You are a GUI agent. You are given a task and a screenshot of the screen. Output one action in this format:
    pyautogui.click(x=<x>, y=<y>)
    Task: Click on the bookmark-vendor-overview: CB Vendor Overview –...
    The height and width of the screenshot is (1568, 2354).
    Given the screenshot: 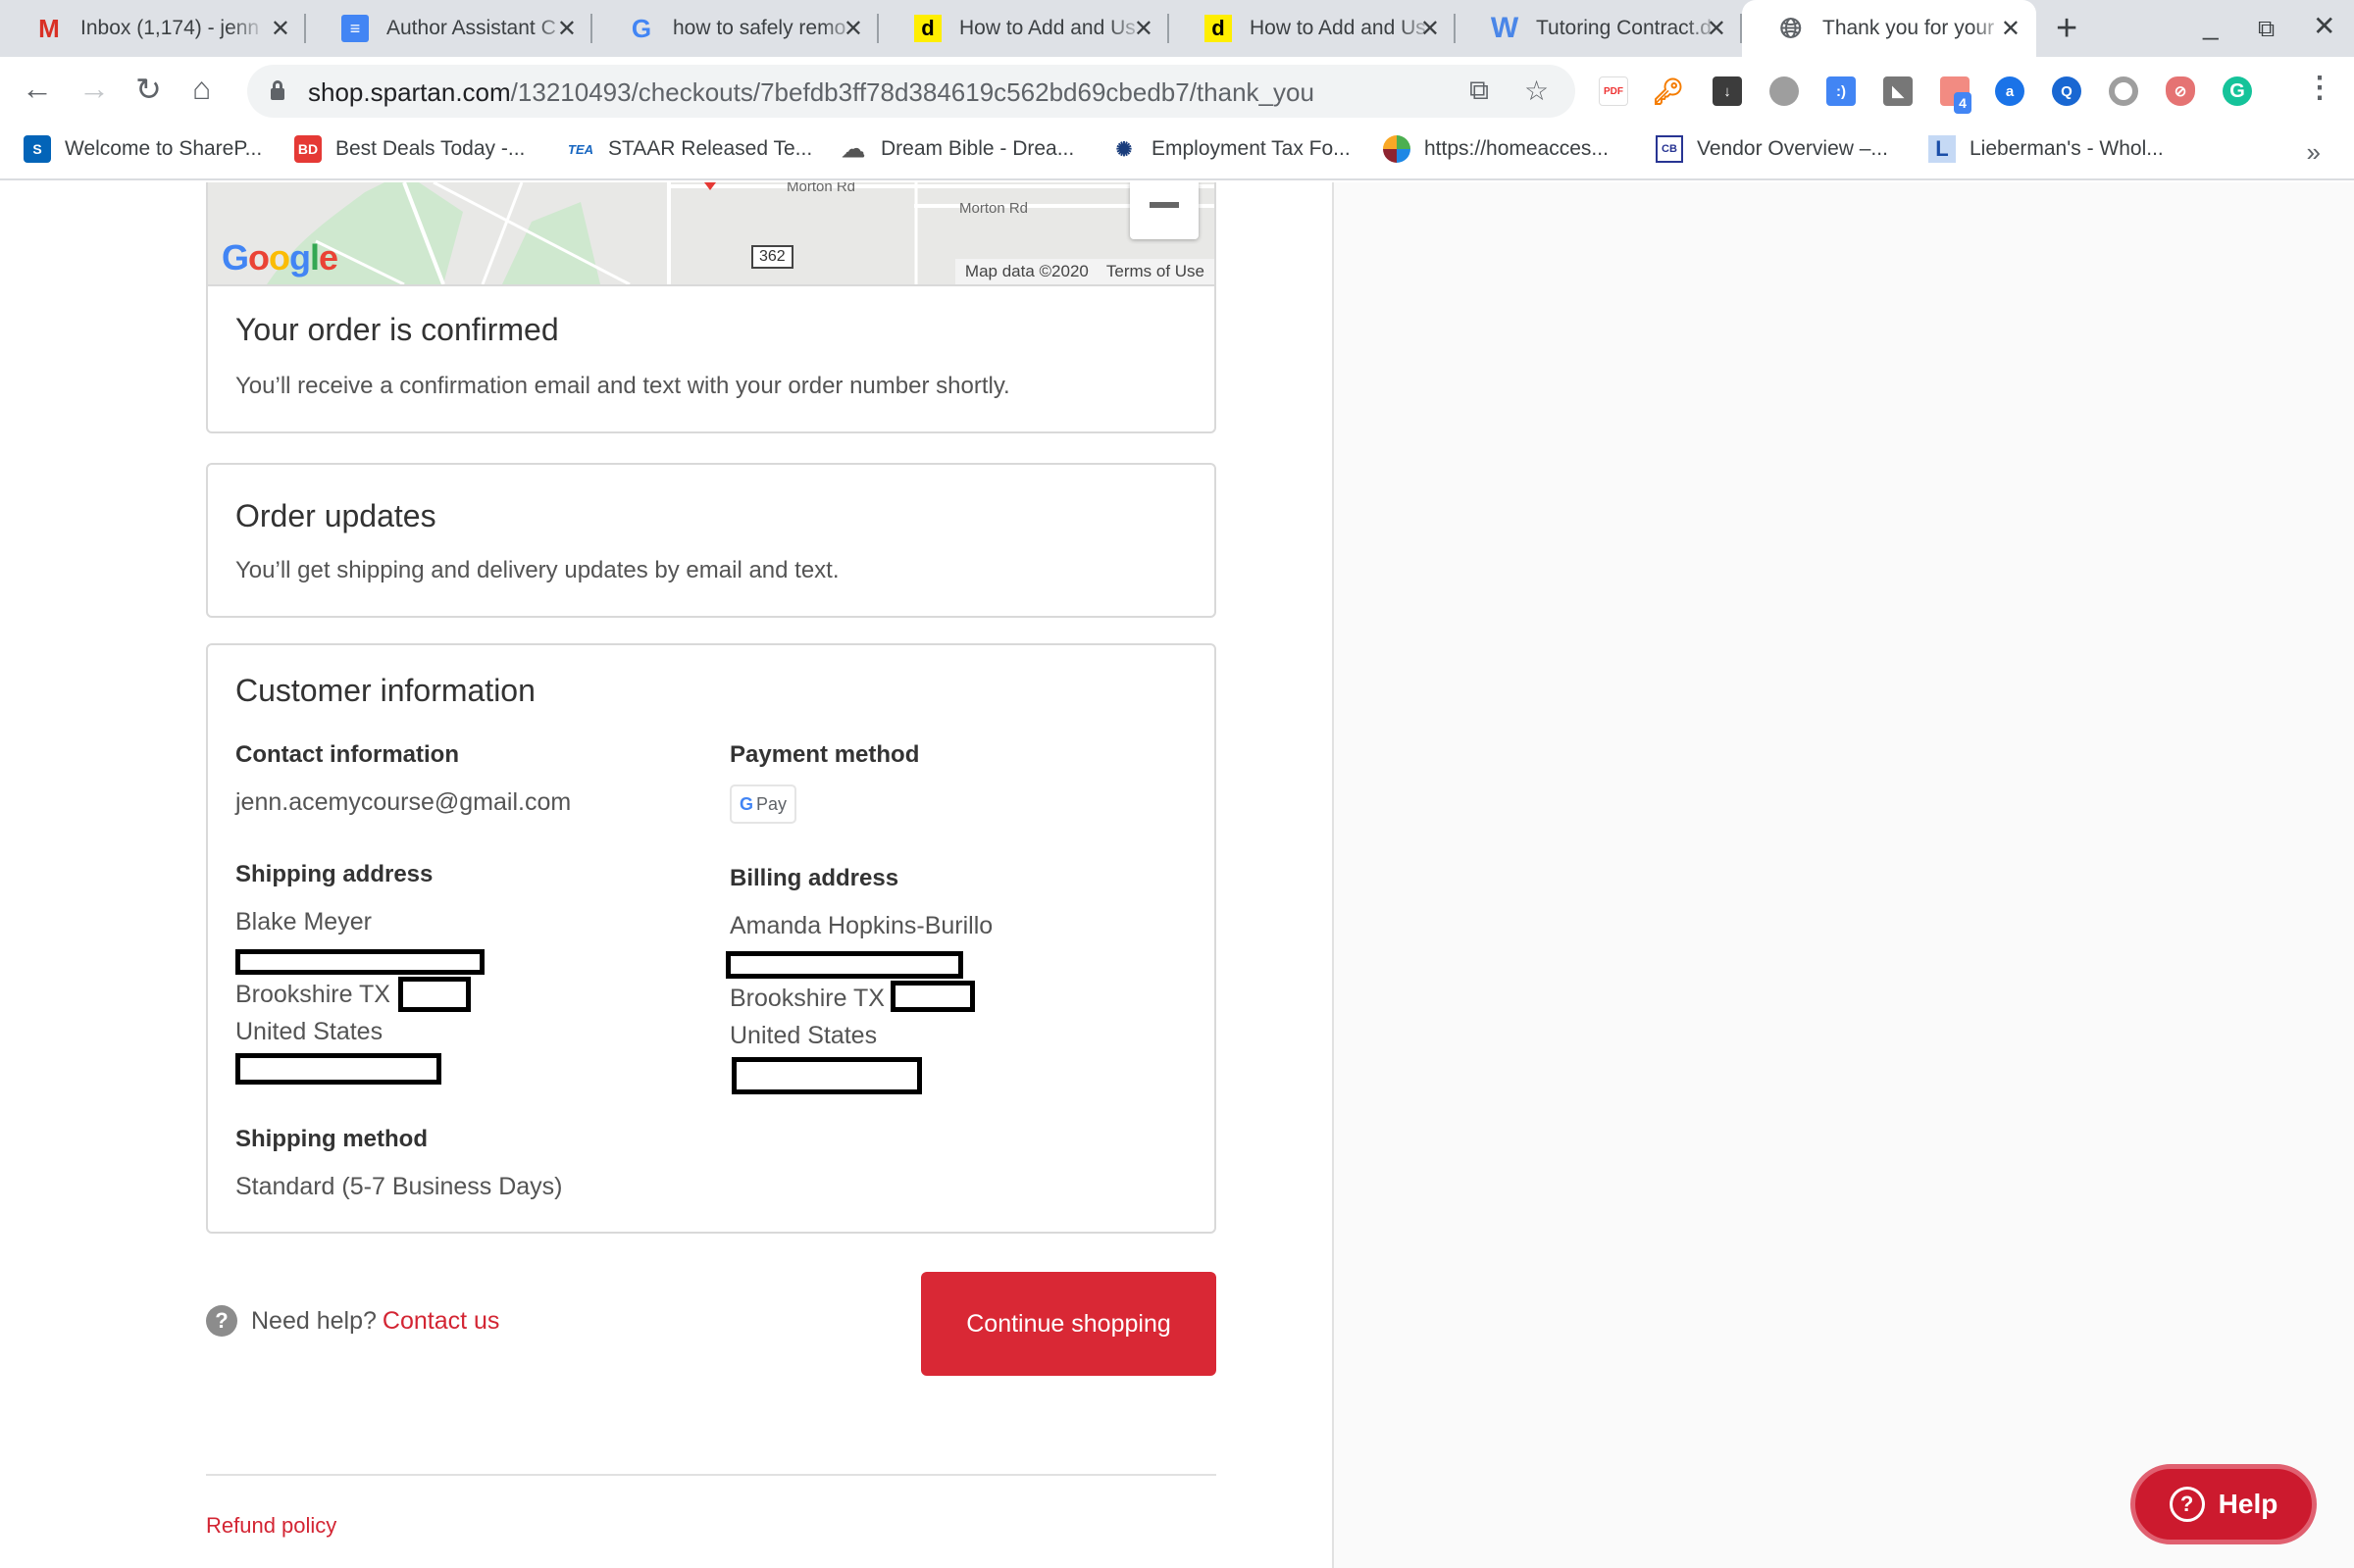 What is the action you would take?
    pyautogui.click(x=1772, y=149)
    